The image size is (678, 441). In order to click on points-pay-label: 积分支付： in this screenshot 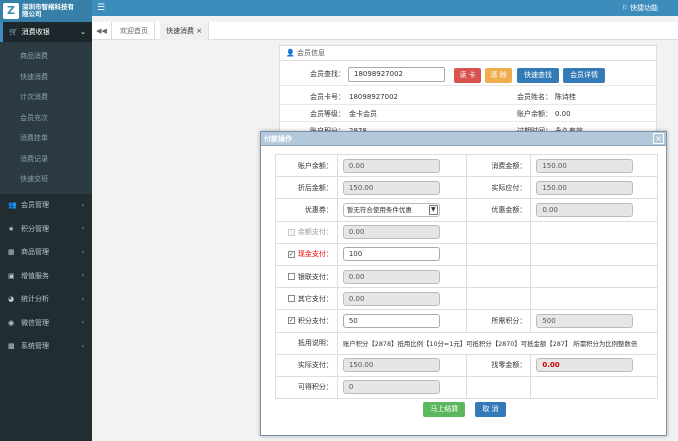, I will do `click(315, 320)`.